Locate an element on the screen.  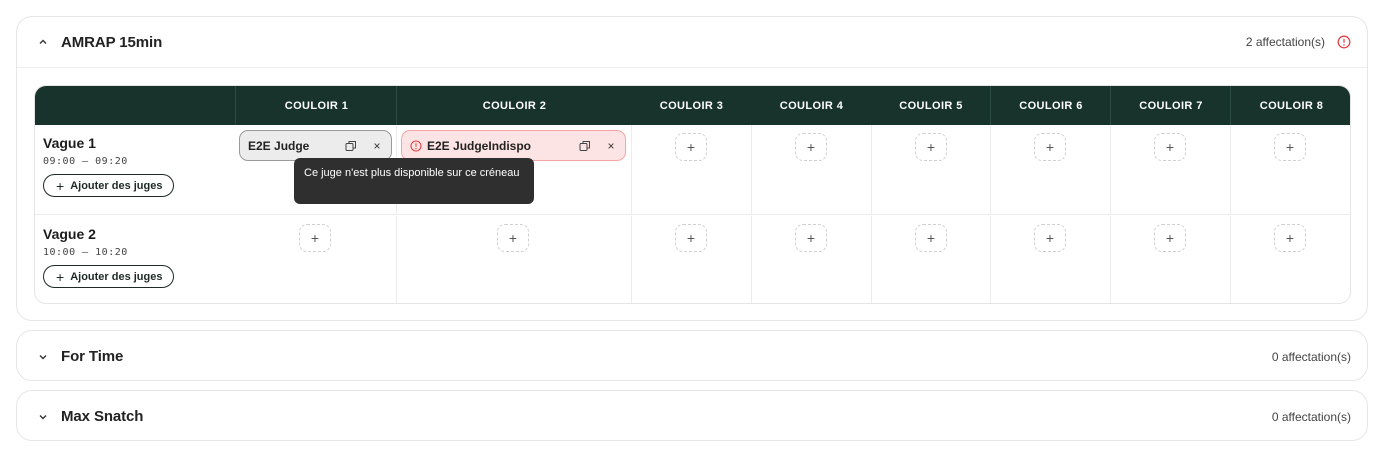
column-header: COULOIR 8 is located at coordinates (1290, 105).